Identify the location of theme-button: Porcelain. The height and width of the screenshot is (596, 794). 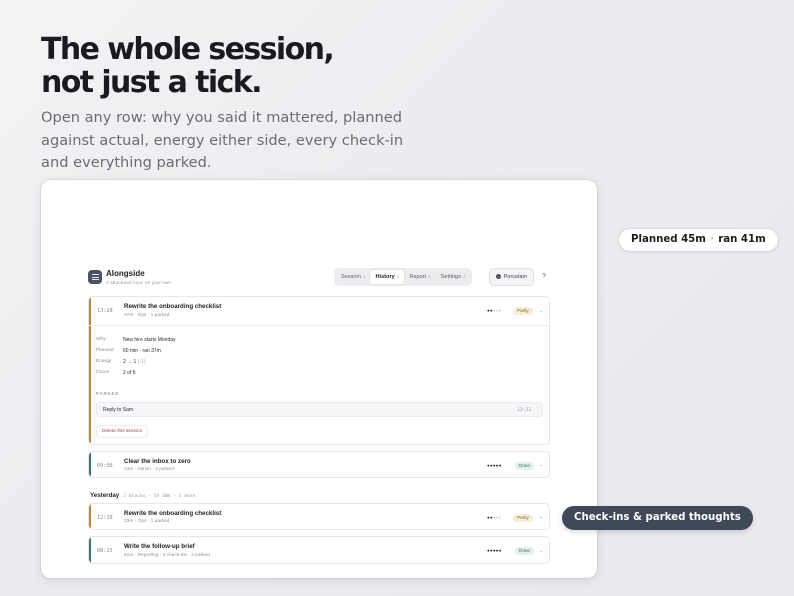
(511, 277).